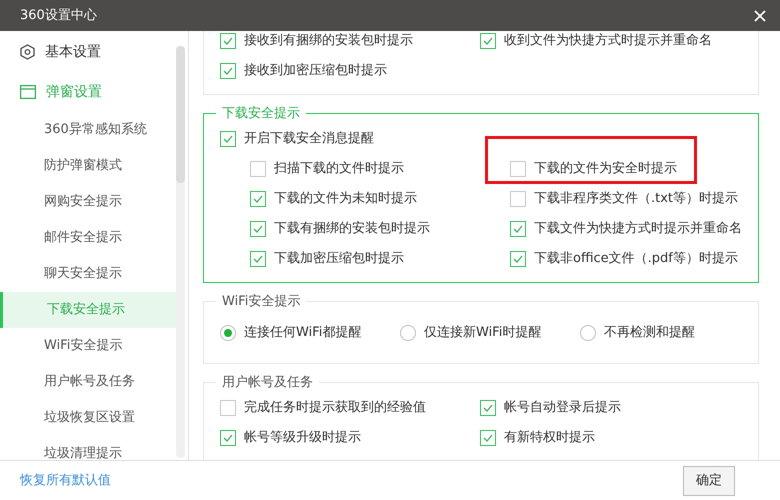  I want to click on option-label: 扫描下载的文件时提示, so click(339, 169).